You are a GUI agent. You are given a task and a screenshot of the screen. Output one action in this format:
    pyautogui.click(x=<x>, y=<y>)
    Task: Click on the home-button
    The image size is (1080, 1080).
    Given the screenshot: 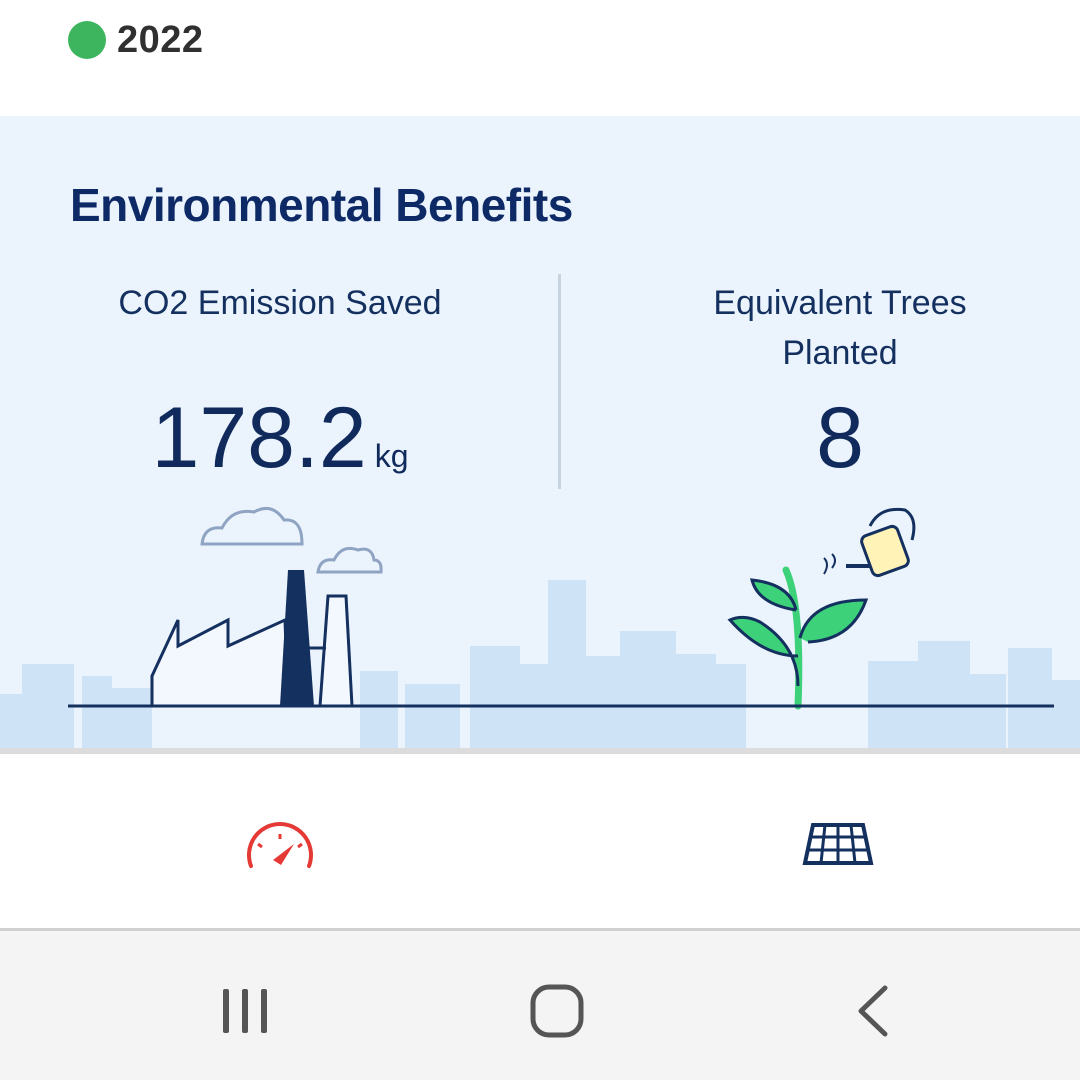 What is the action you would take?
    pyautogui.click(x=557, y=1011)
    